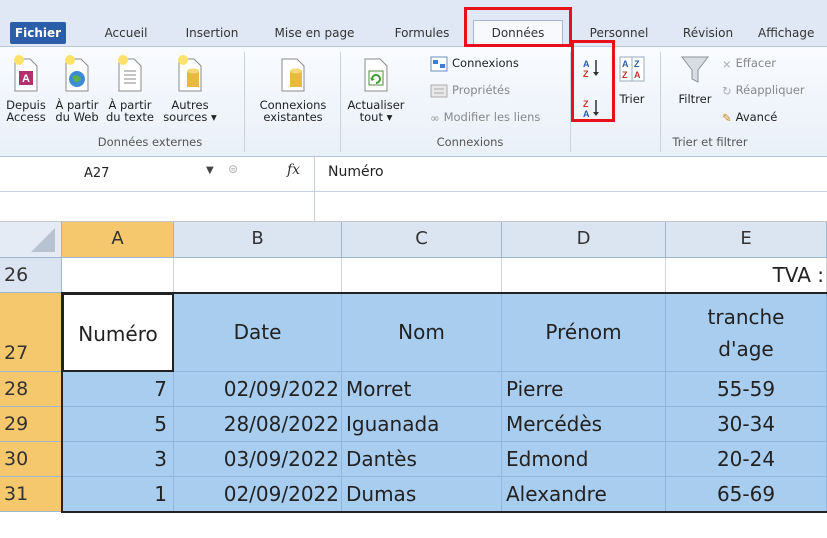  I want to click on cell-e30: 20-24, so click(746, 459).